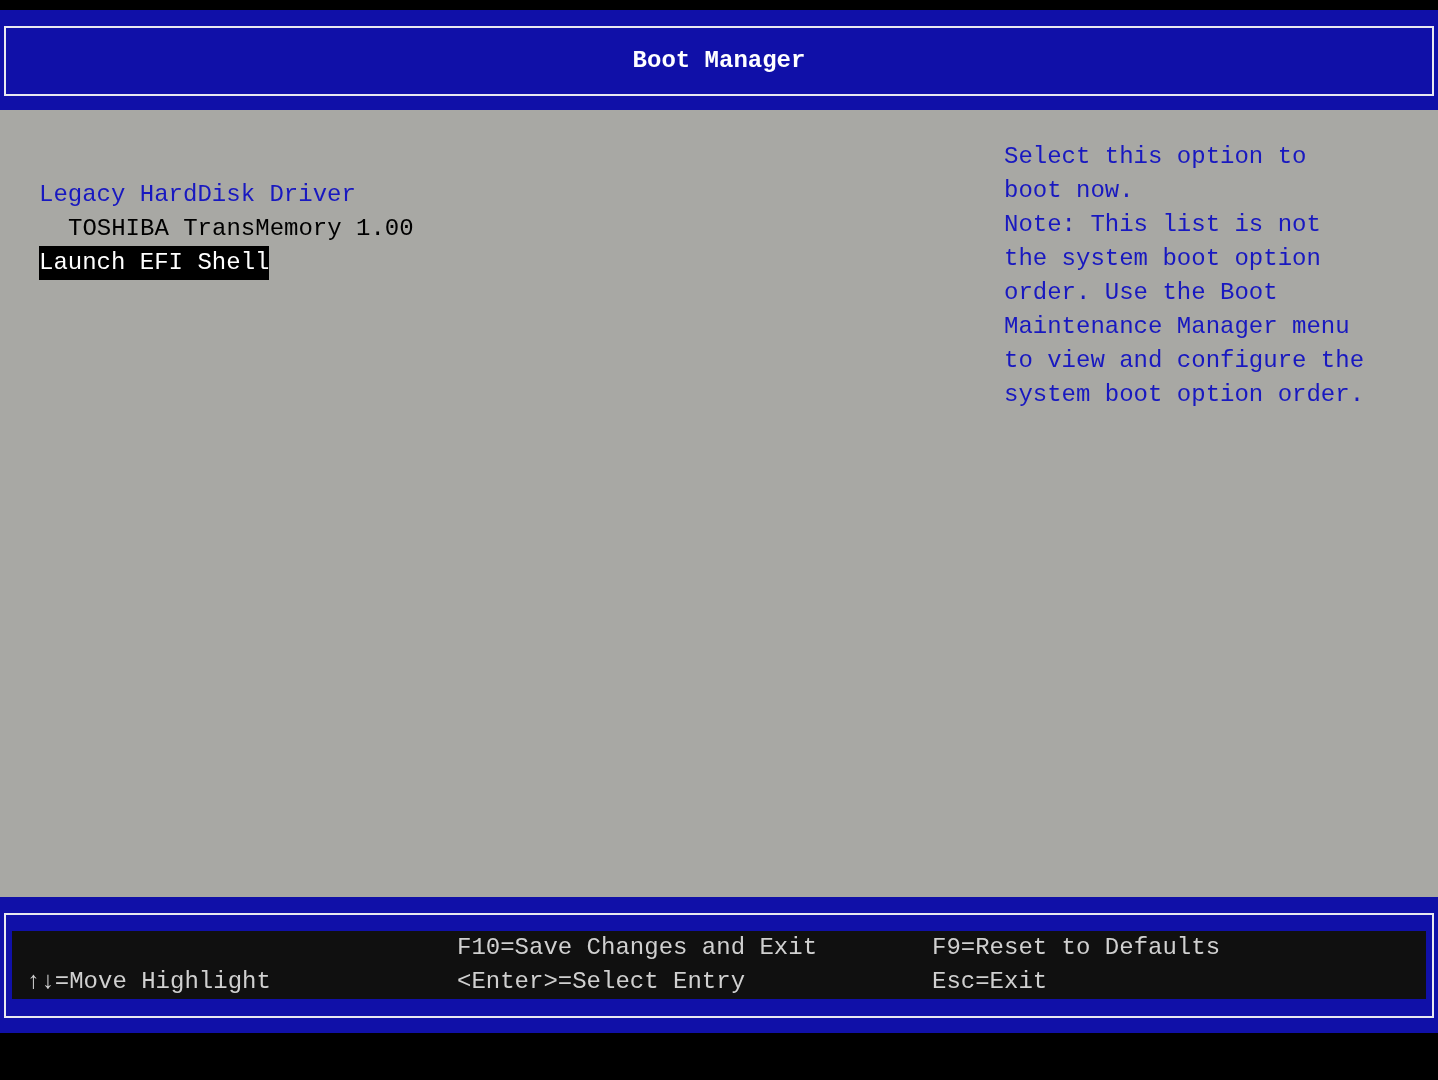 This screenshot has height=1080, width=1438. I want to click on boot-option: TOSHIBA TransMemory 1.00, so click(241, 229).